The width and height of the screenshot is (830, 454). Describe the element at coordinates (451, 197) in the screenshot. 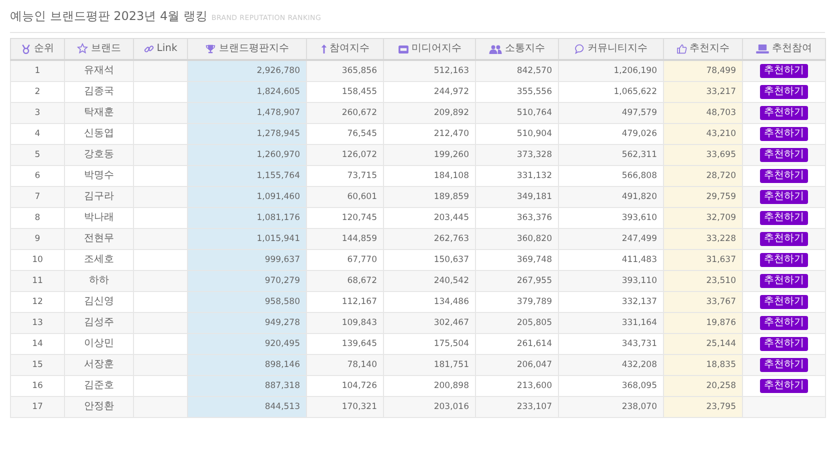

I see `number-cell: 189,859` at that location.